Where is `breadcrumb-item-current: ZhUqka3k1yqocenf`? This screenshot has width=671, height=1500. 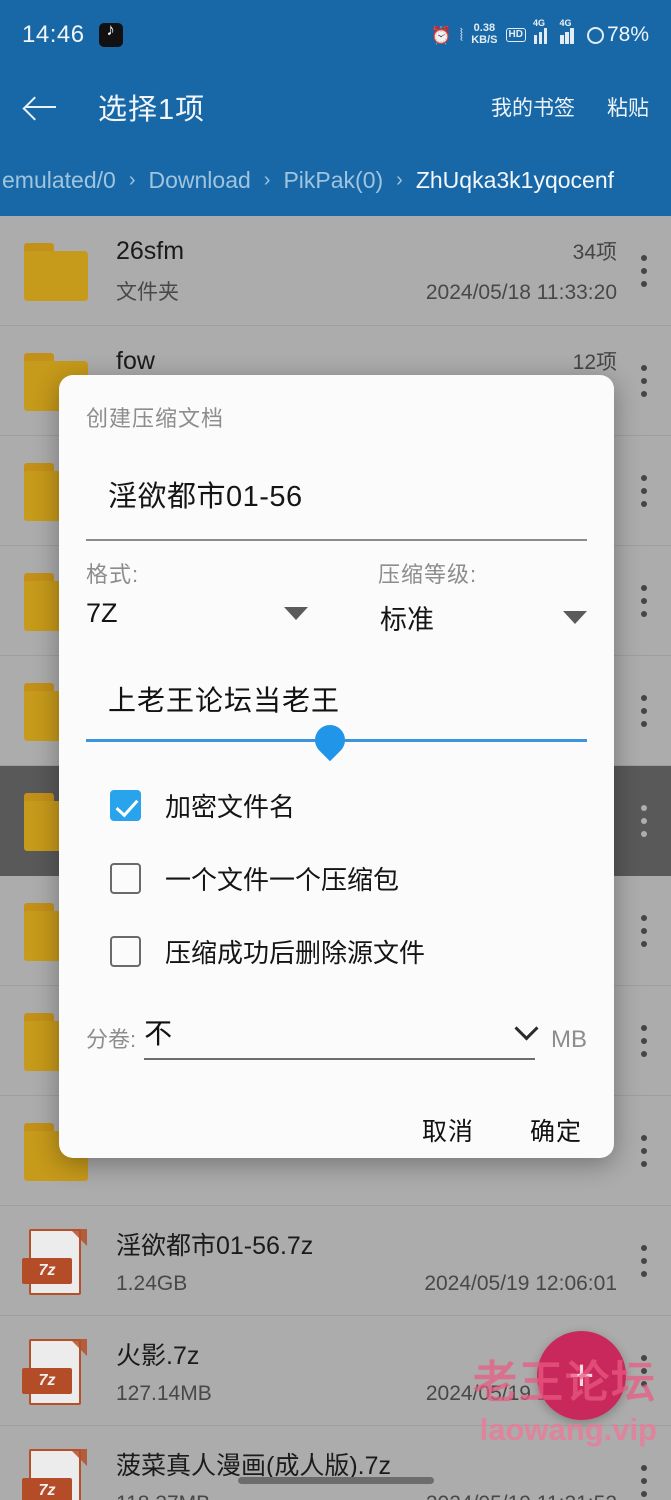 breadcrumb-item-current: ZhUqka3k1yqocenf is located at coordinates (515, 180).